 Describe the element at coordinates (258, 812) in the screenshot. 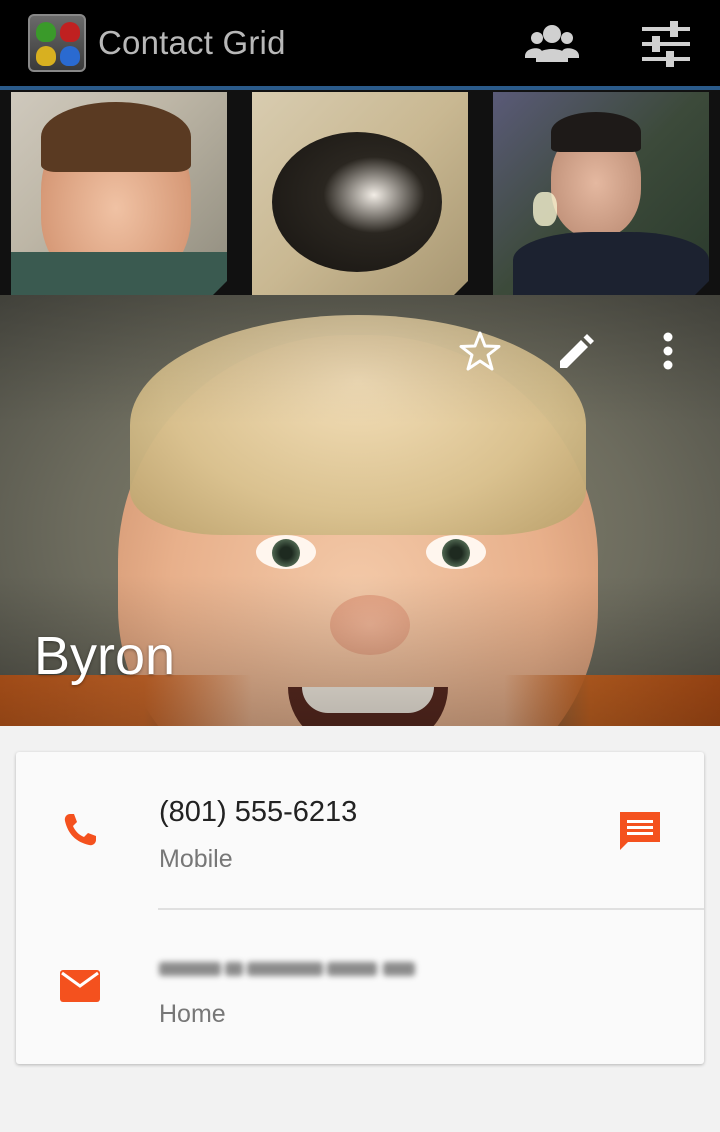

I see `phone-number: (801) 555-6213` at that location.